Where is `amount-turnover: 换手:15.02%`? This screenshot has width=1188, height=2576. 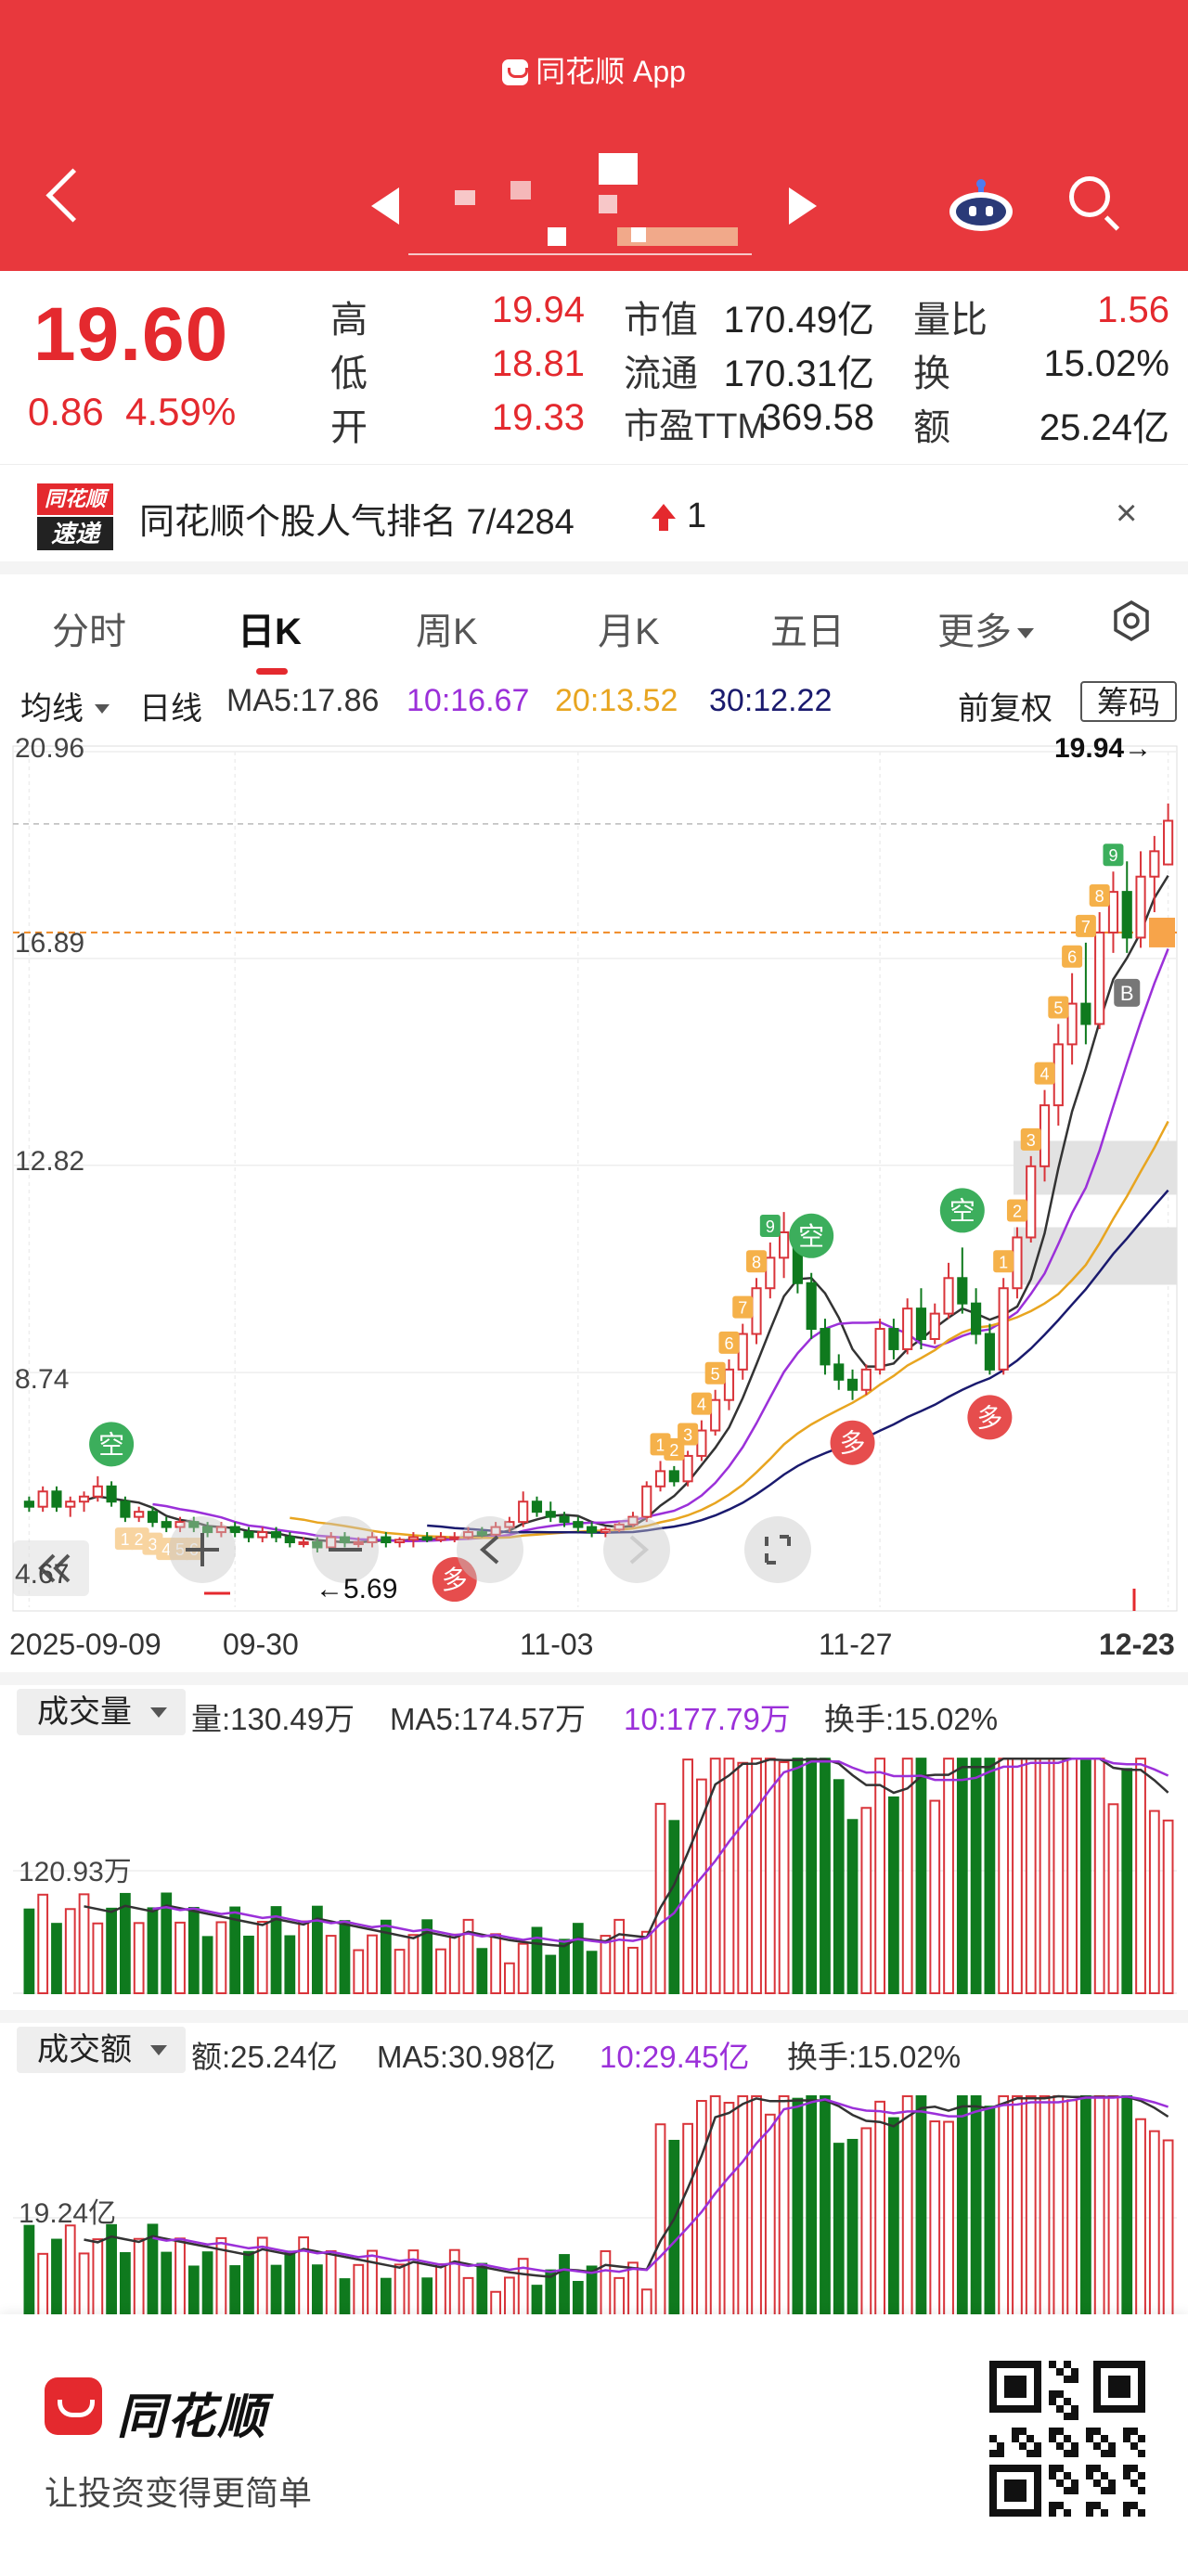 amount-turnover: 换手:15.02% is located at coordinates (874, 2057).